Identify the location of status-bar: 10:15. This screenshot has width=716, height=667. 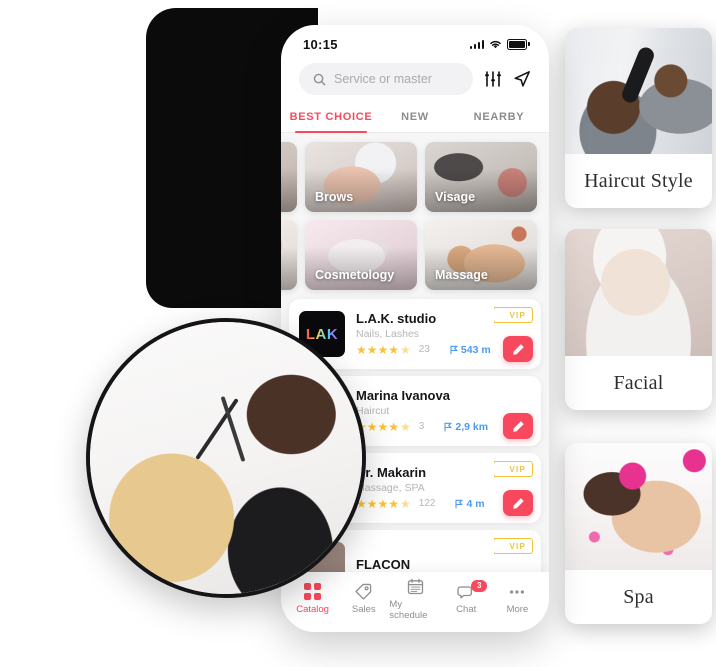
(415, 42).